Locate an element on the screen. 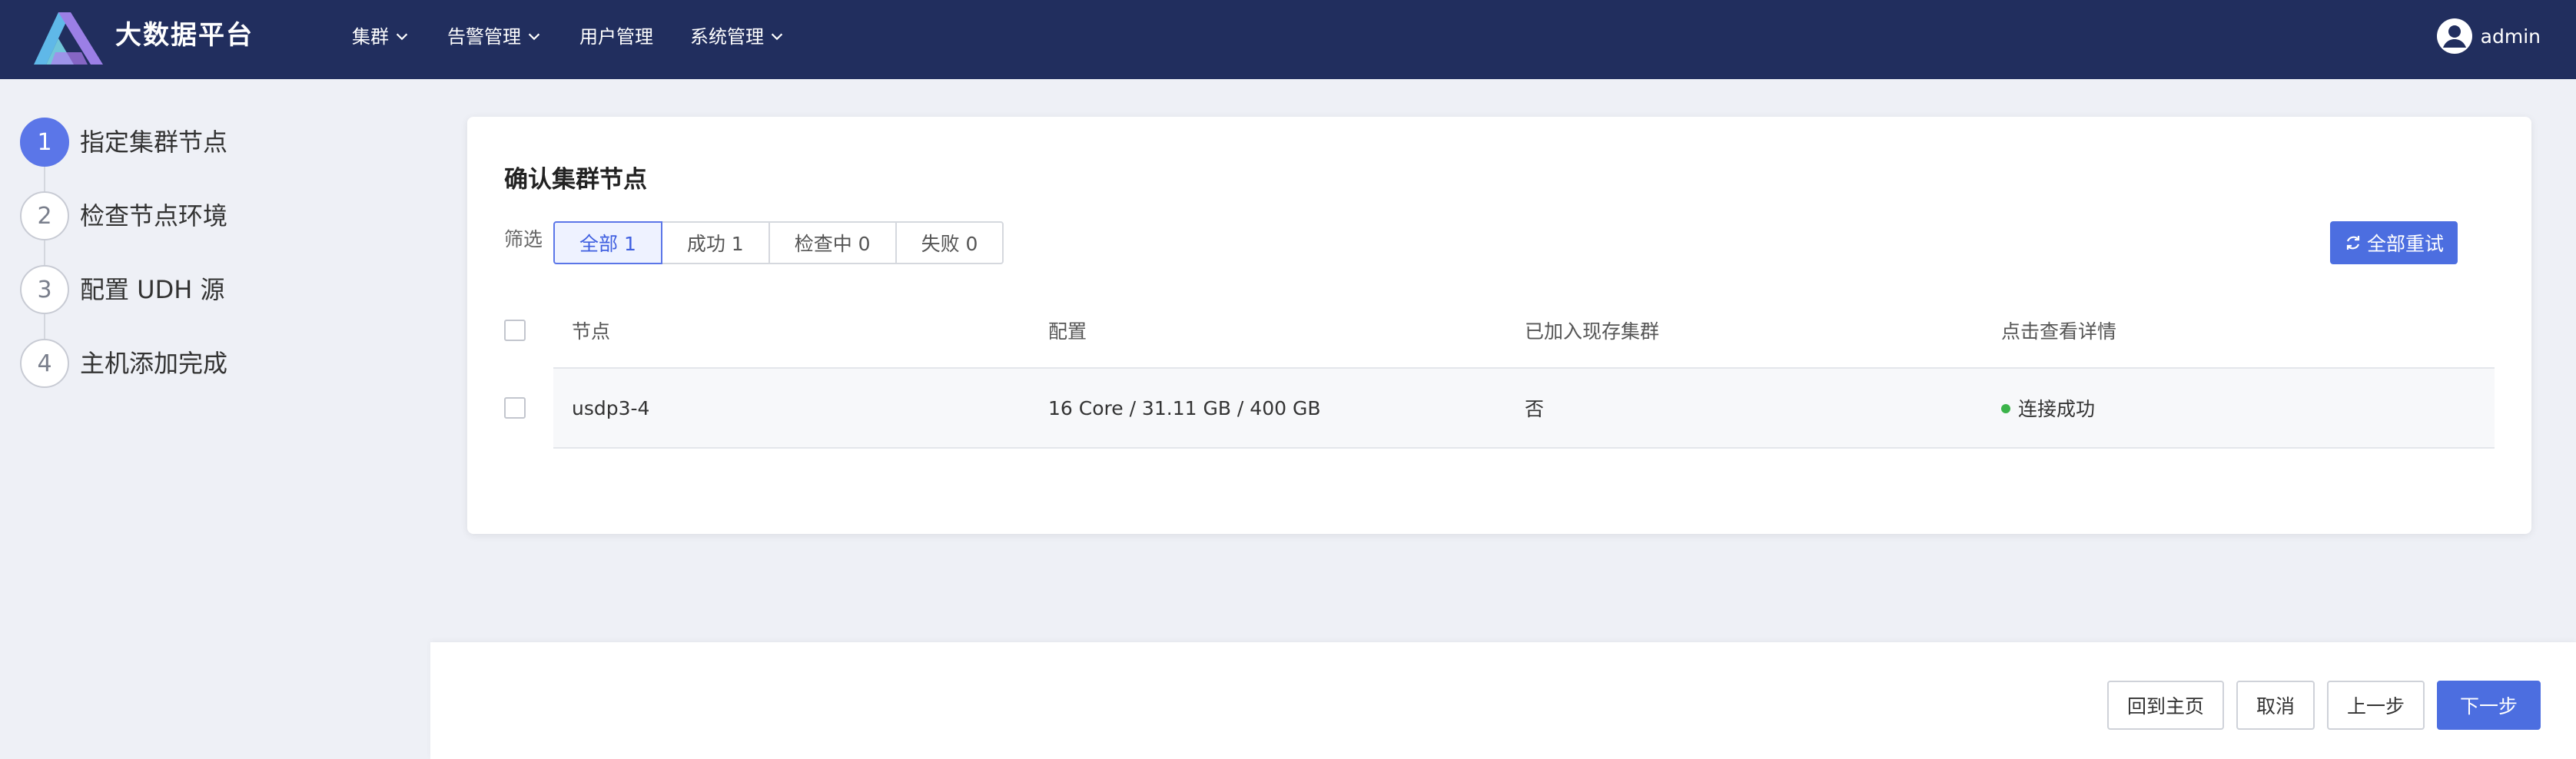 Image resolution: width=2576 pixels, height=759 pixels. filter-success-button: 成功 1 is located at coordinates (715, 243).